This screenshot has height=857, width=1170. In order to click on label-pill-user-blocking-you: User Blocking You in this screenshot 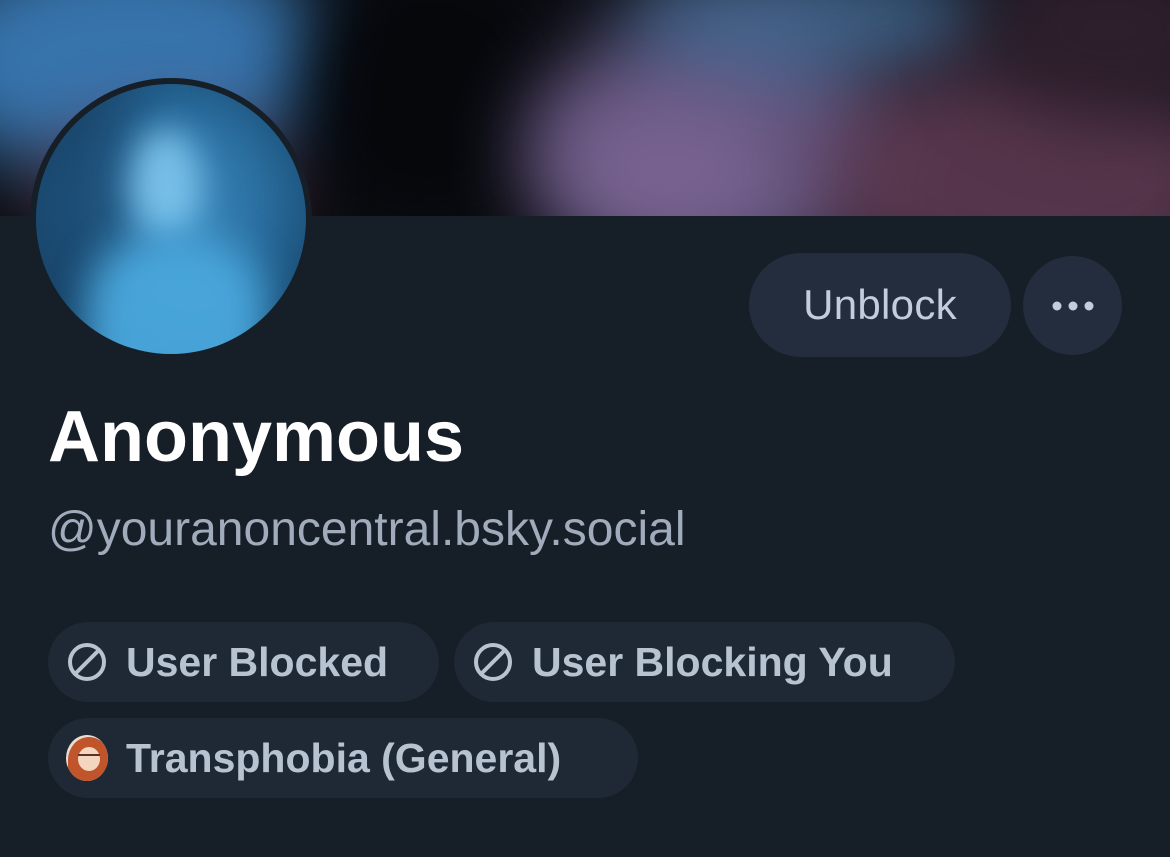, I will do `click(704, 662)`.